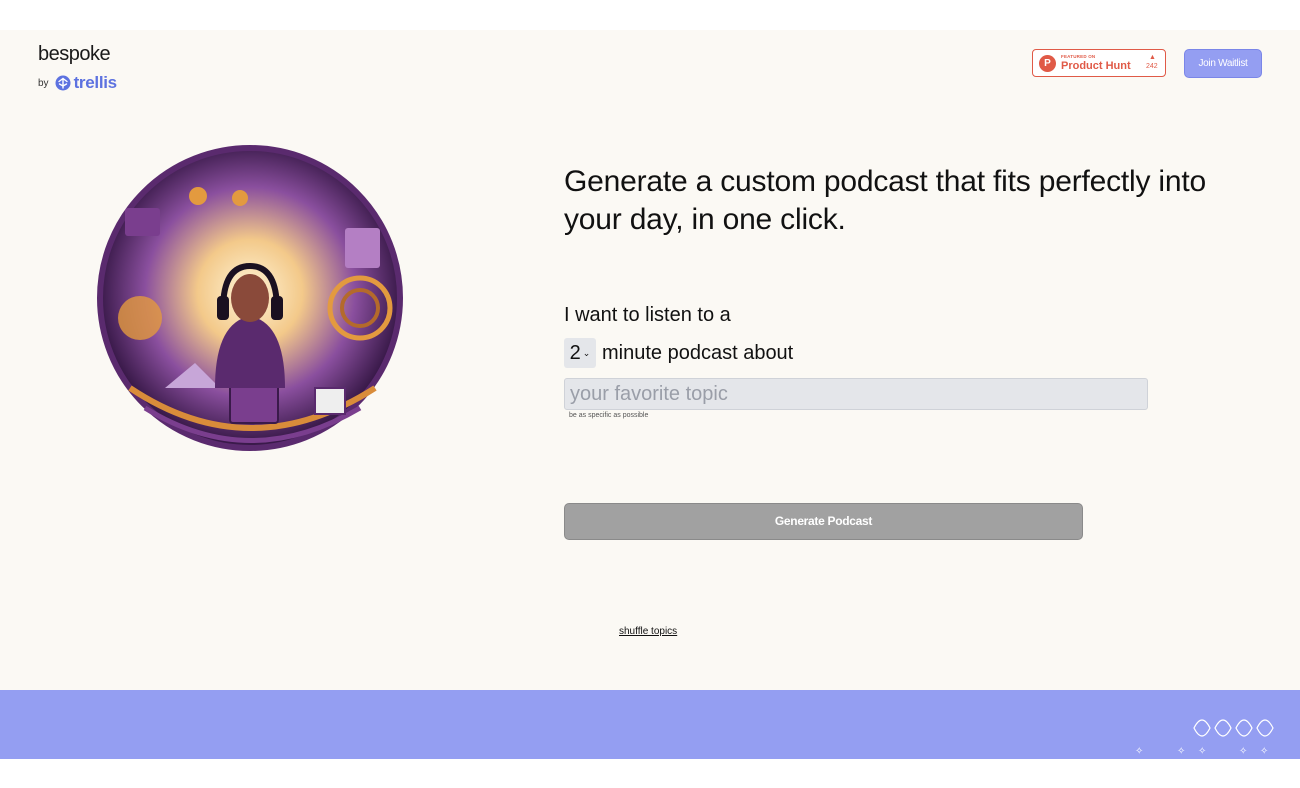  What do you see at coordinates (647, 315) in the screenshot?
I see `prompt-line-1: I want to listen to a` at bounding box center [647, 315].